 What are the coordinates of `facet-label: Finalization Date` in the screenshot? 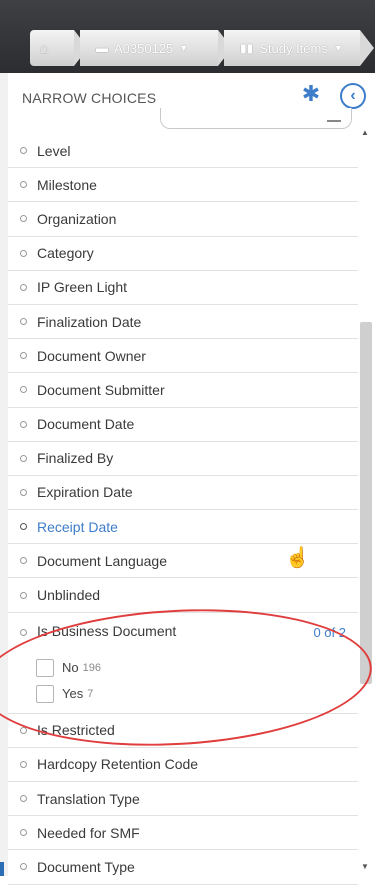 It's located at (89, 321).